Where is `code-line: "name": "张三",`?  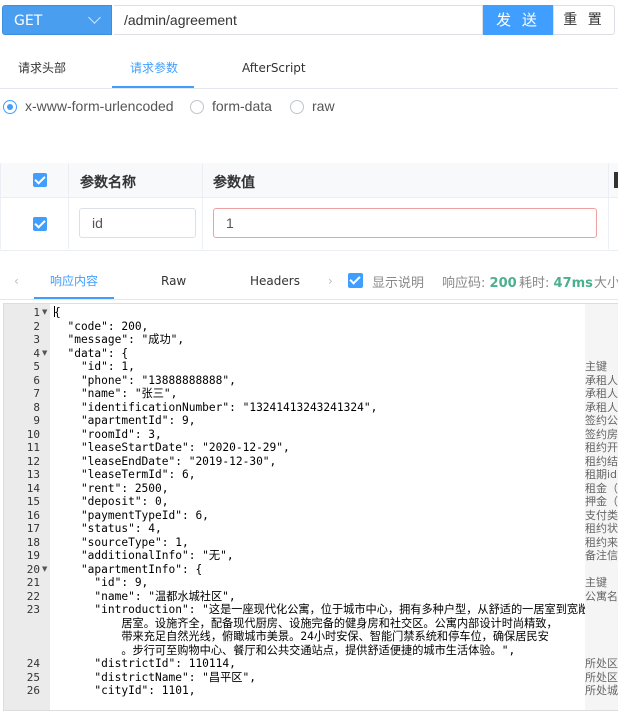
code-line: "name": "张三", is located at coordinates (116, 393).